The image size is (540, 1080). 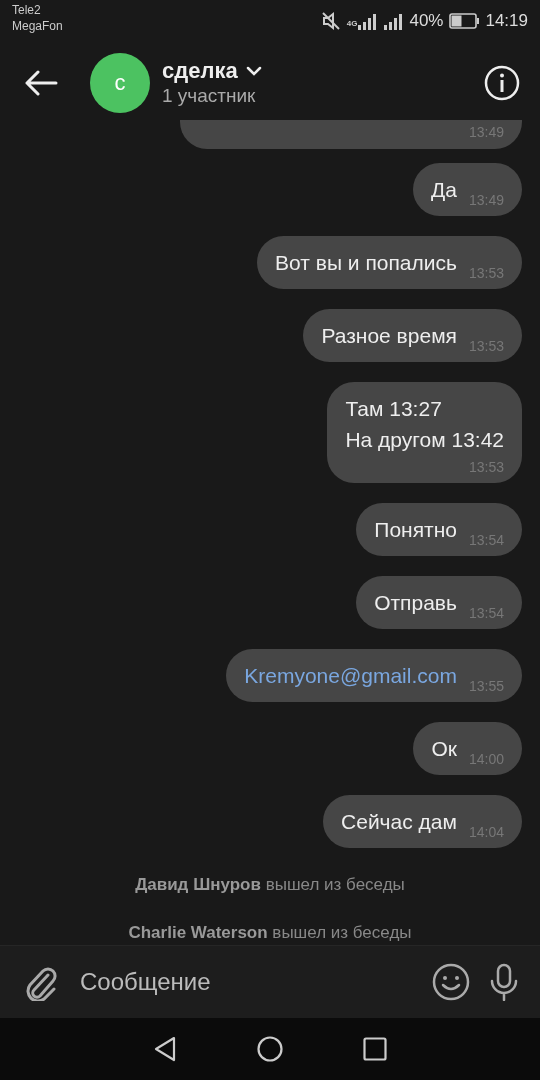 I want to click on message-text: Вот вы и попались, so click(x=366, y=263).